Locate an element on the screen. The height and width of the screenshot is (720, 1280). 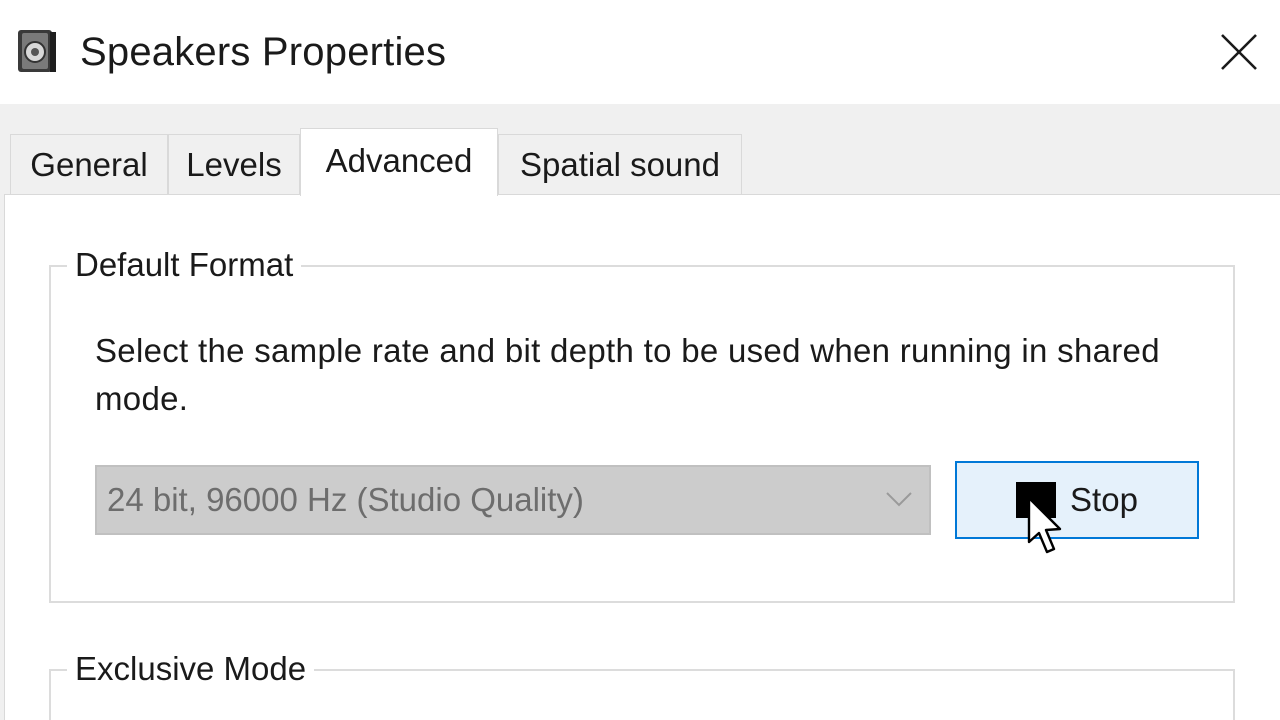
title-bar: Speakers Properties is located at coordinates (640, 52).